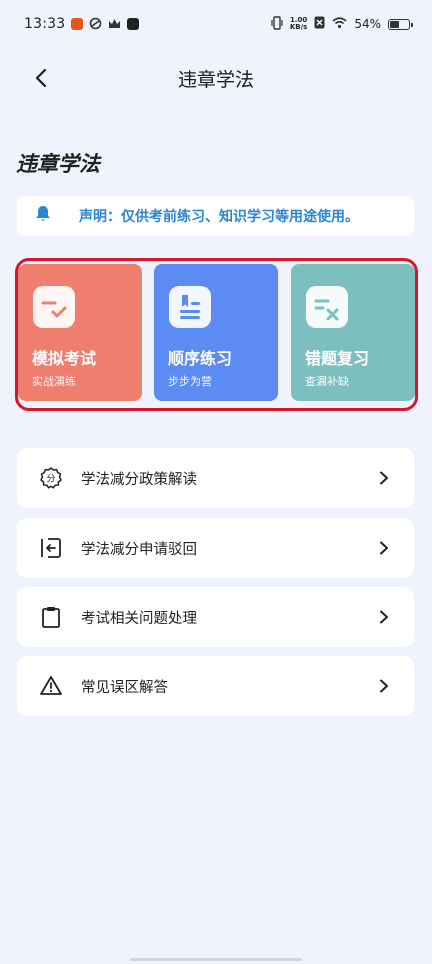 The height and width of the screenshot is (964, 432). What do you see at coordinates (219, 217) in the screenshot?
I see `notice-text: 声明：仅供考前练习、知识学习等用途使用。` at bounding box center [219, 217].